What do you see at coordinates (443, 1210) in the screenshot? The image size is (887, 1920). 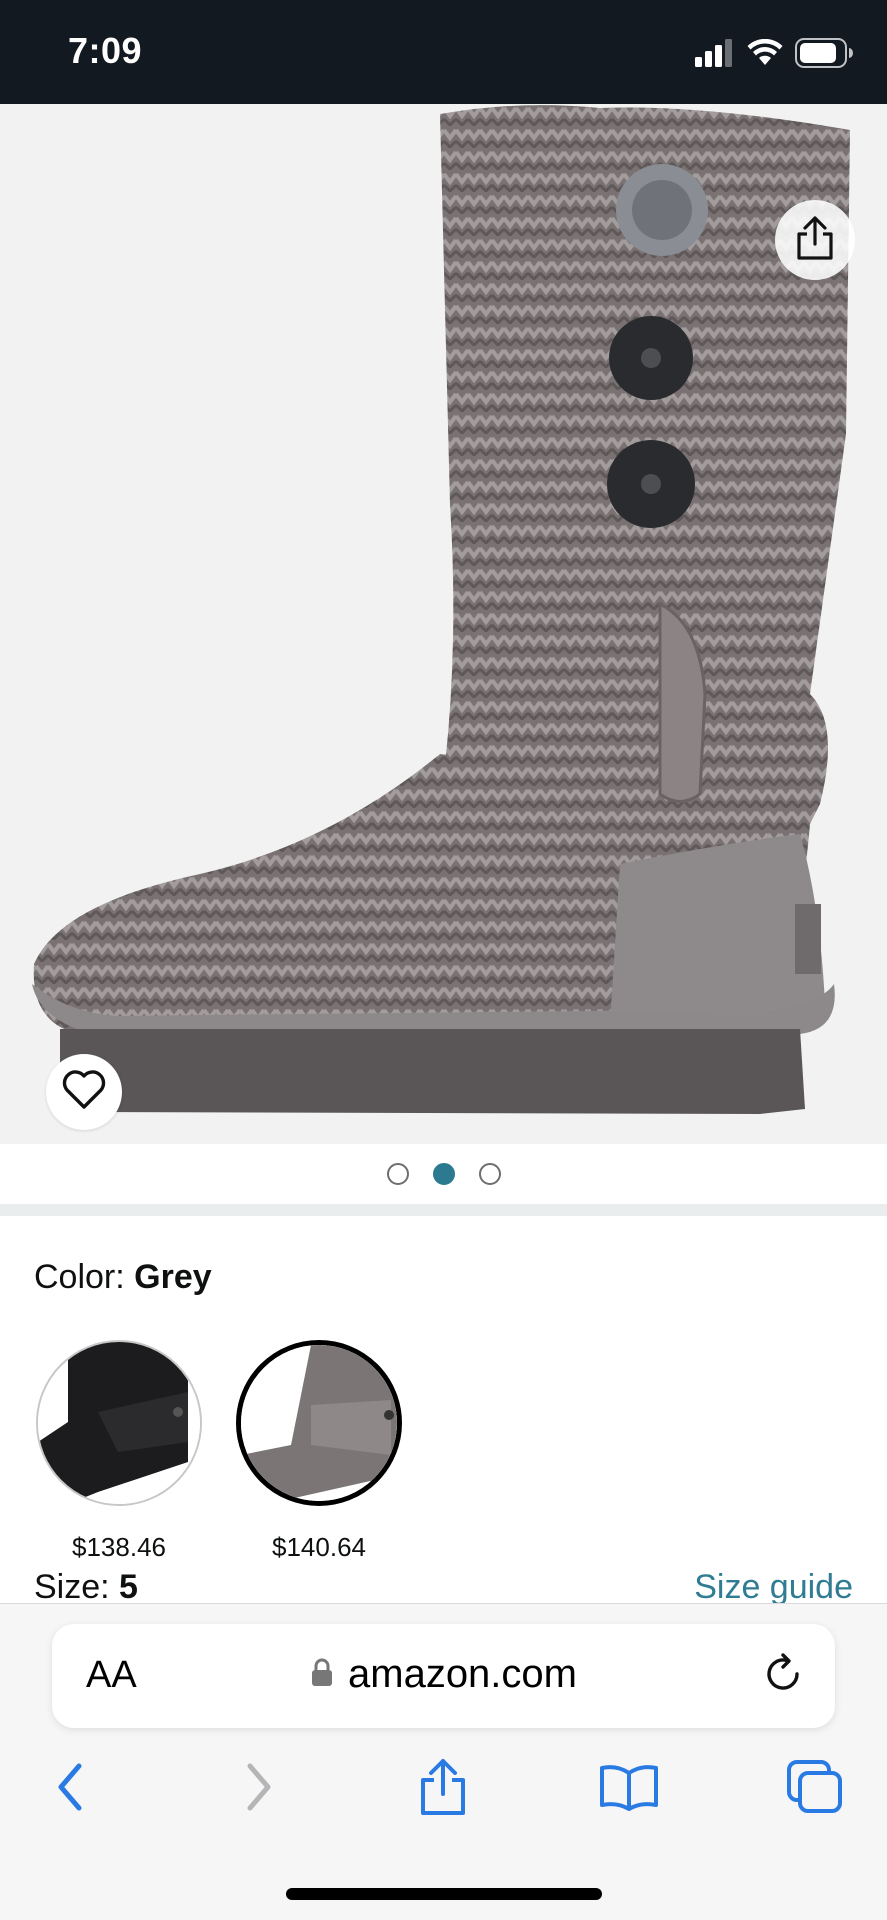 I see `section-divider` at bounding box center [443, 1210].